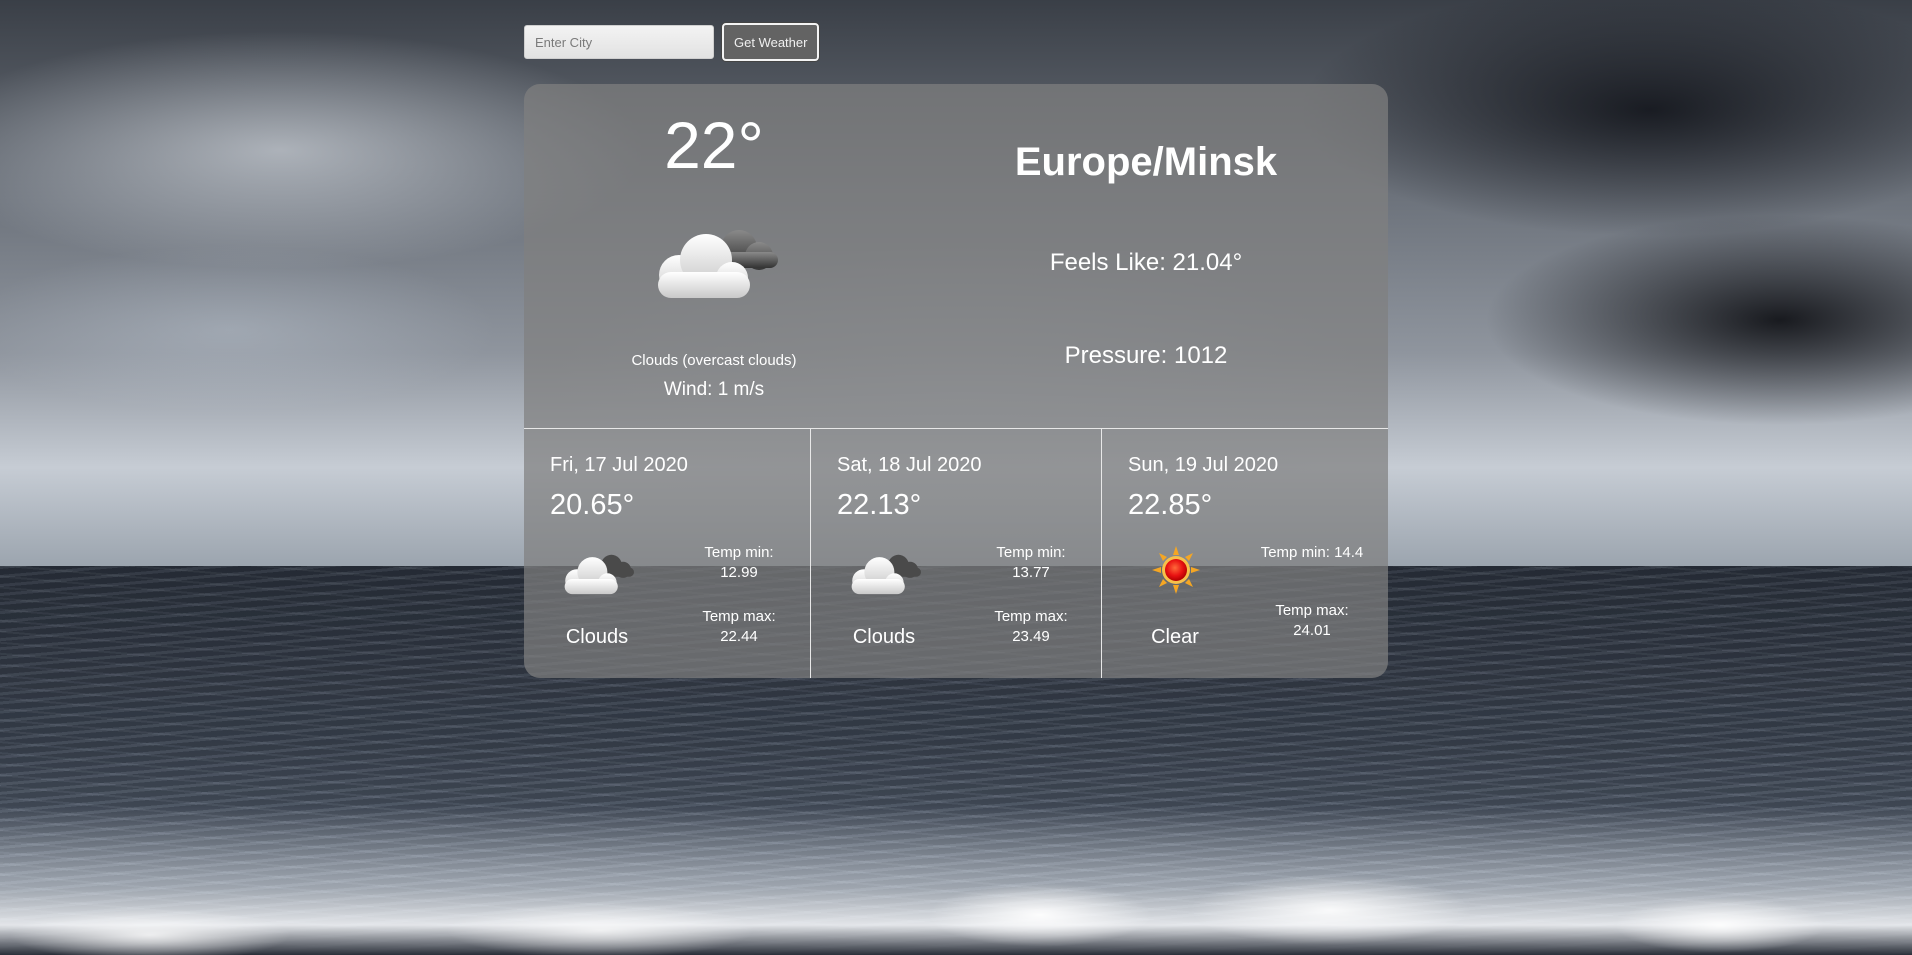 The image size is (1912, 955). I want to click on temp-min: Temp min: 12.99, so click(739, 563).